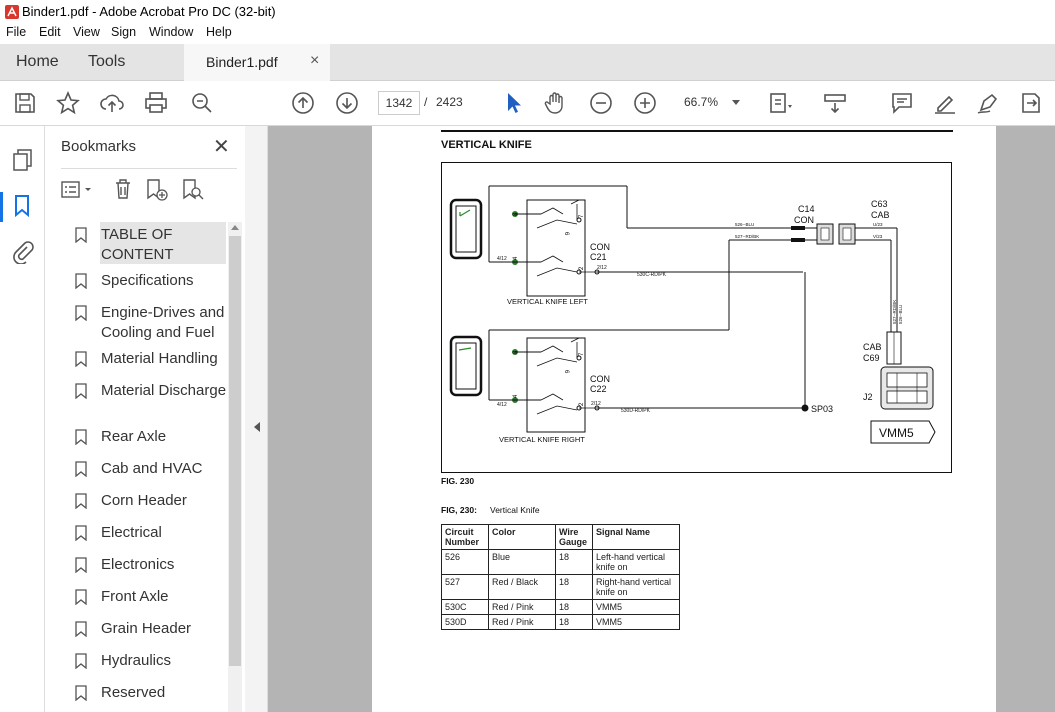 The image size is (1055, 712). Describe the element at coordinates (636, 537) in the screenshot. I see `table-header: Signal Name` at that location.